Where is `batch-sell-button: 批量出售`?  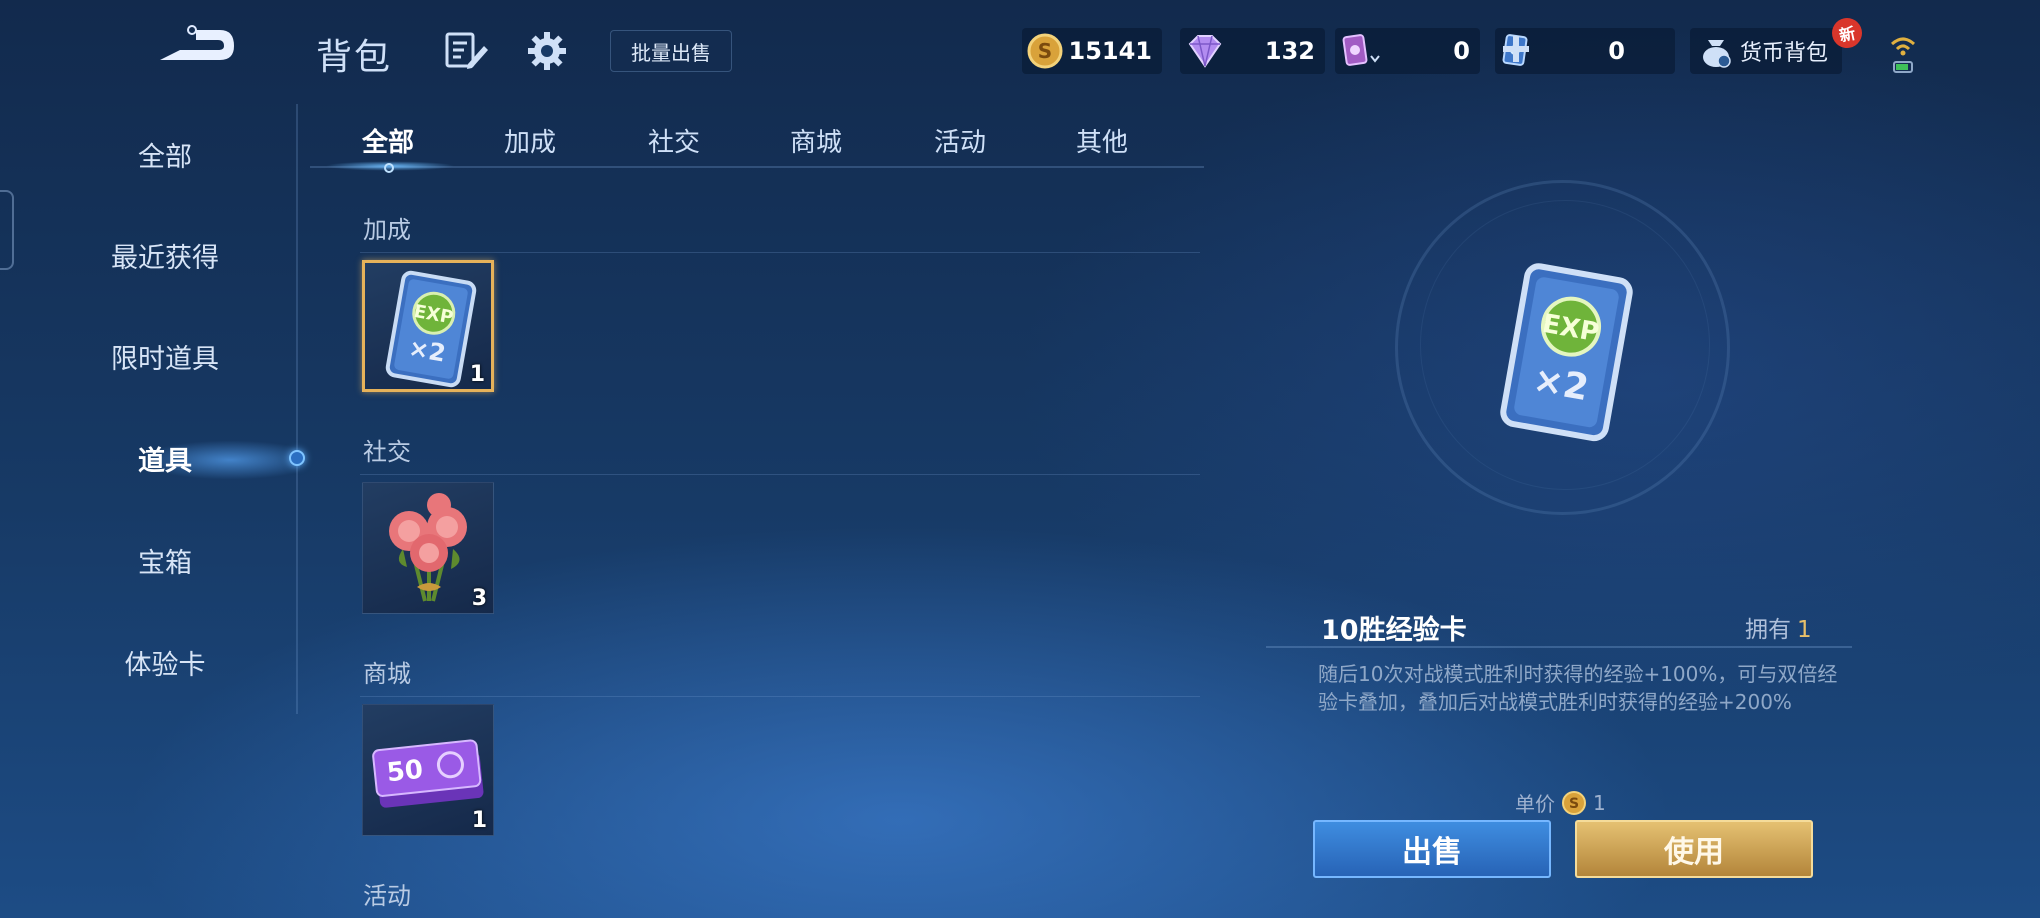
batch-sell-button: 批量出售 is located at coordinates (671, 51).